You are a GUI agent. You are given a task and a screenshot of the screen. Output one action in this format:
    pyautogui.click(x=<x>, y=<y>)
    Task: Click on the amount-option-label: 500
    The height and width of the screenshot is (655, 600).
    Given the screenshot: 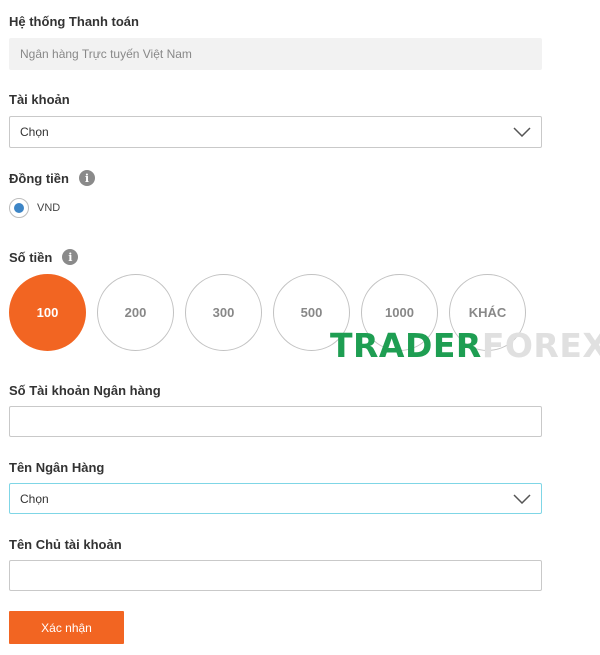 What is the action you would take?
    pyautogui.click(x=311, y=312)
    